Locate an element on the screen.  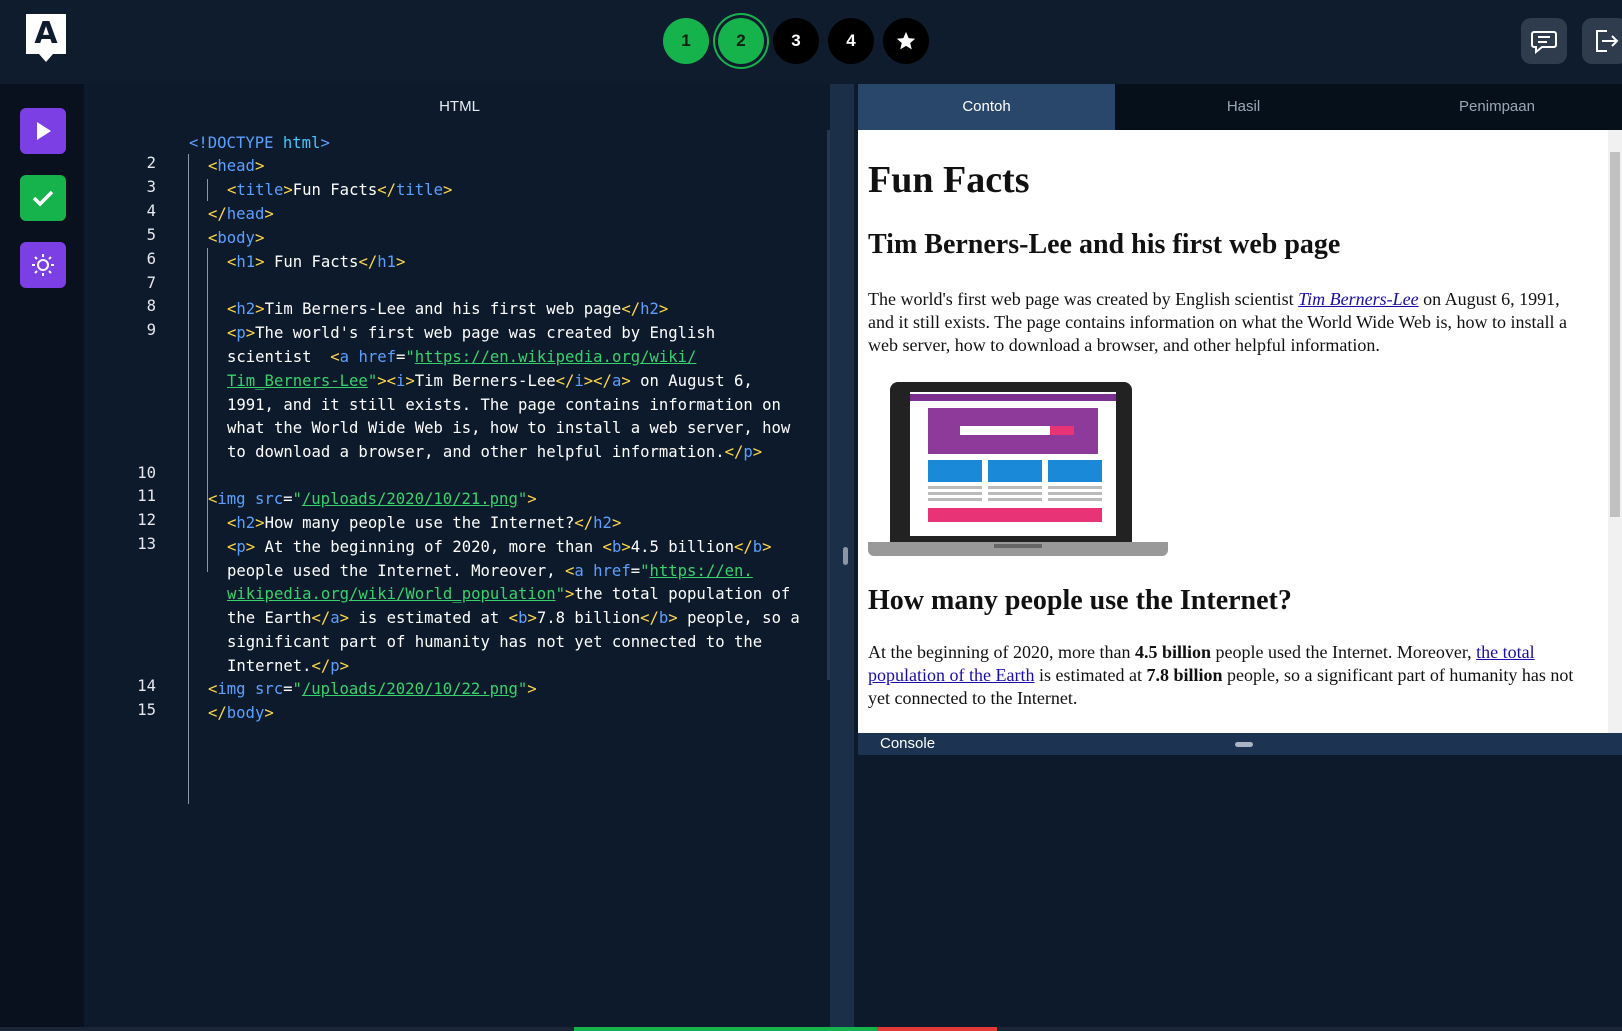
line-number: 13 is located at coordinates (146, 544).